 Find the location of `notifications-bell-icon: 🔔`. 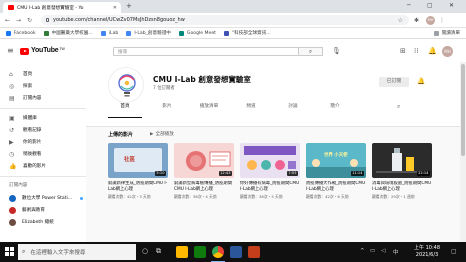

notifications-bell-icon: 🔔 is located at coordinates (432, 51).